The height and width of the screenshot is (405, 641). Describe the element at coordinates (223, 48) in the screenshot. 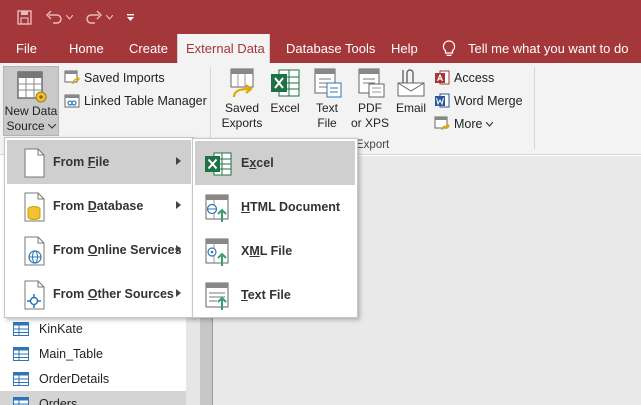

I see `tab-external-data: External Data` at that location.